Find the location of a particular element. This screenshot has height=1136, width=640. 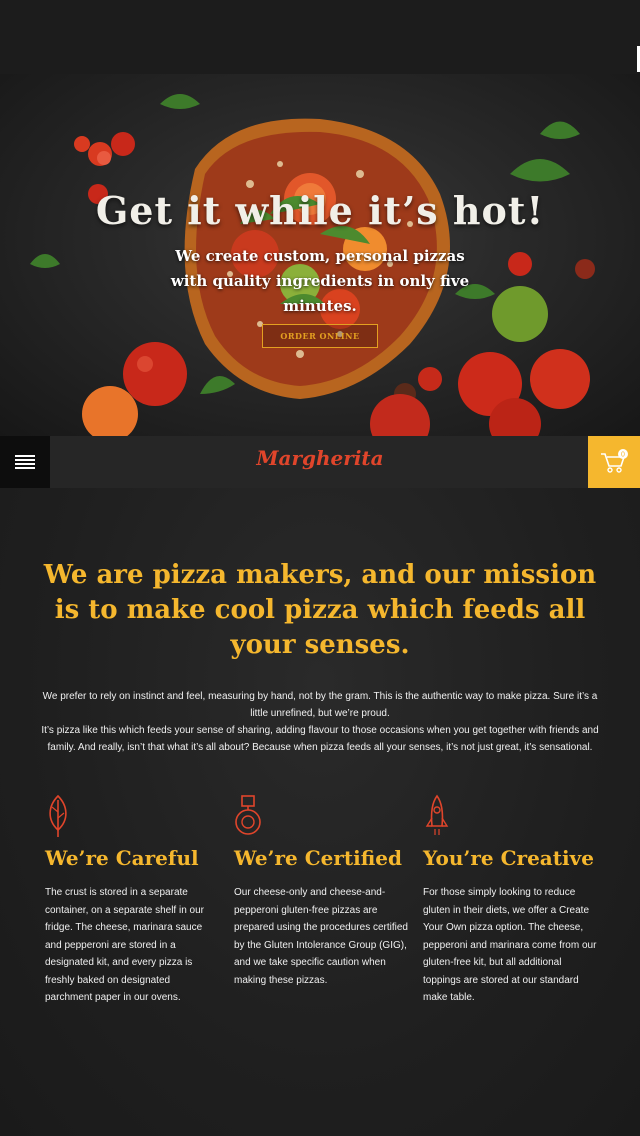

hamburger-icon is located at coordinates (25, 462).